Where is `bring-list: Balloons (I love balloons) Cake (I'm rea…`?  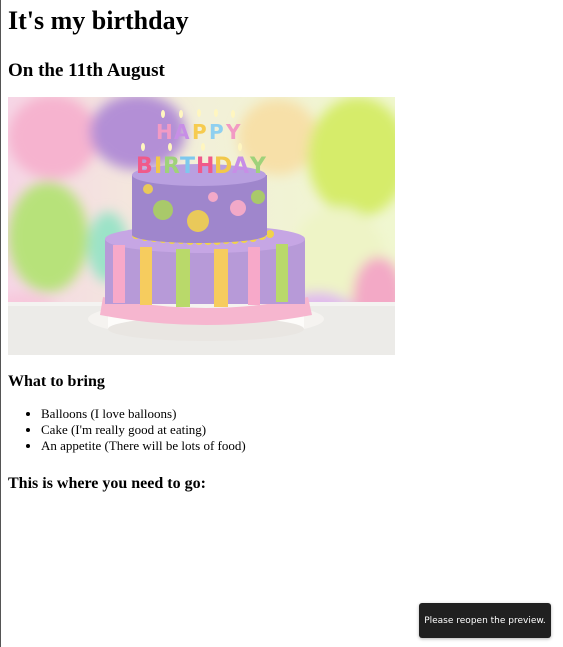 bring-list: Balloons (I love balloons) Cake (I'm rea… is located at coordinates (278, 430).